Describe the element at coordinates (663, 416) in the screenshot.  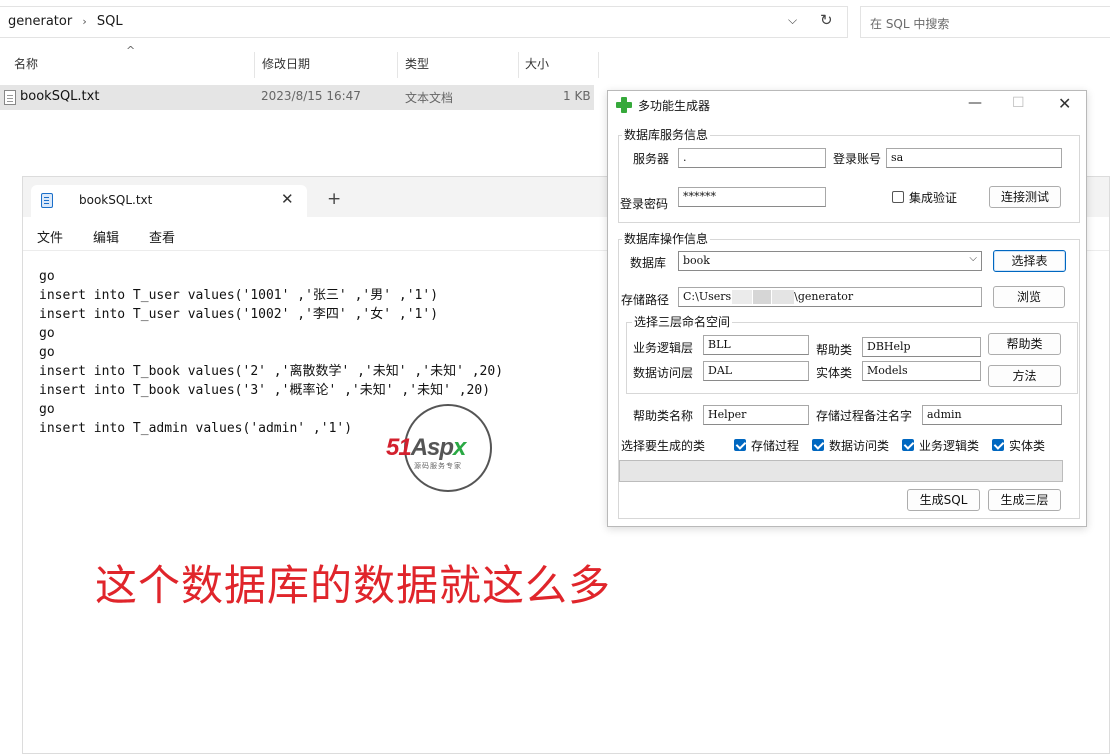
I see `helper-class-name-label: 帮助类名称` at that location.